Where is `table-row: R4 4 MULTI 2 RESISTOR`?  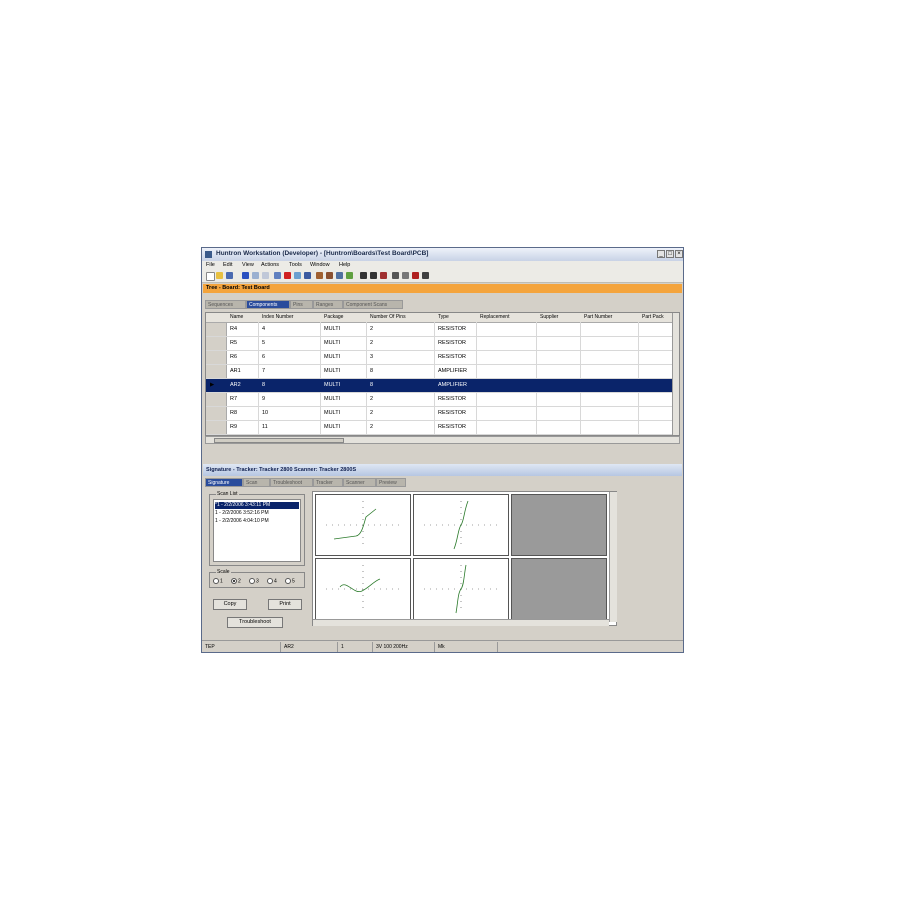 table-row: R4 4 MULTI 2 RESISTOR is located at coordinates (442, 330).